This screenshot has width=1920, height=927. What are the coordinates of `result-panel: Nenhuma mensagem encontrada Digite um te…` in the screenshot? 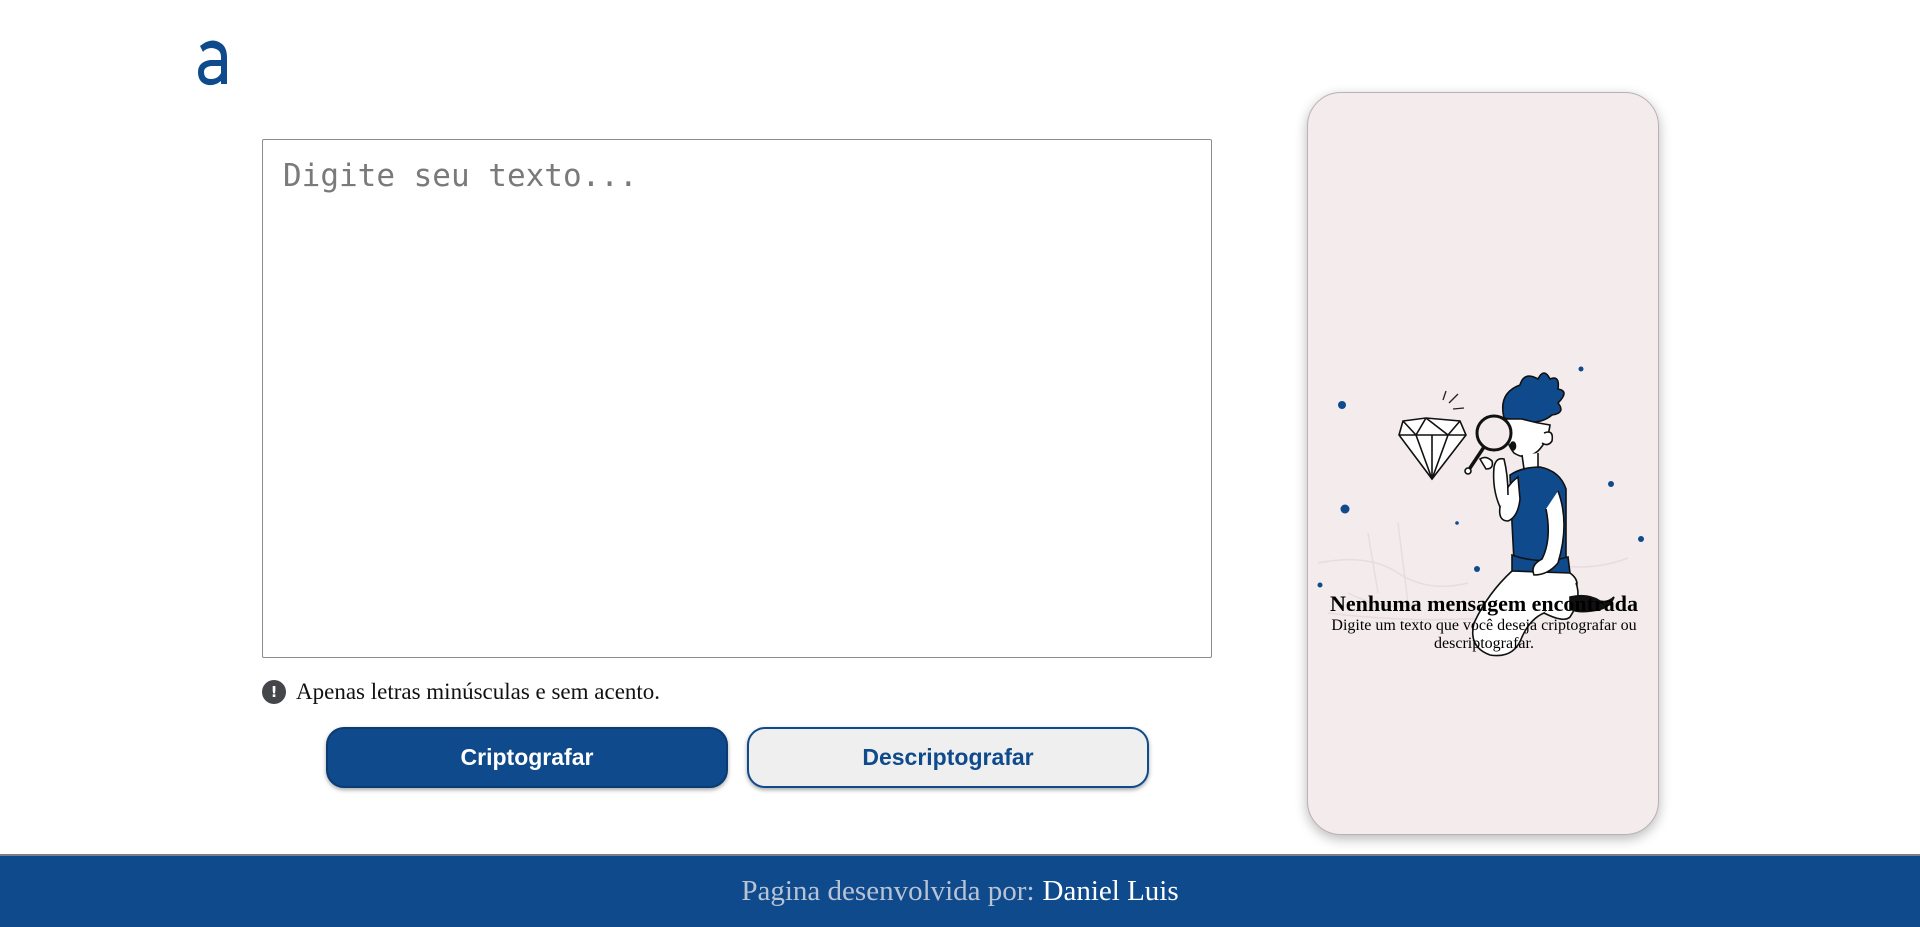 It's located at (1483, 463).